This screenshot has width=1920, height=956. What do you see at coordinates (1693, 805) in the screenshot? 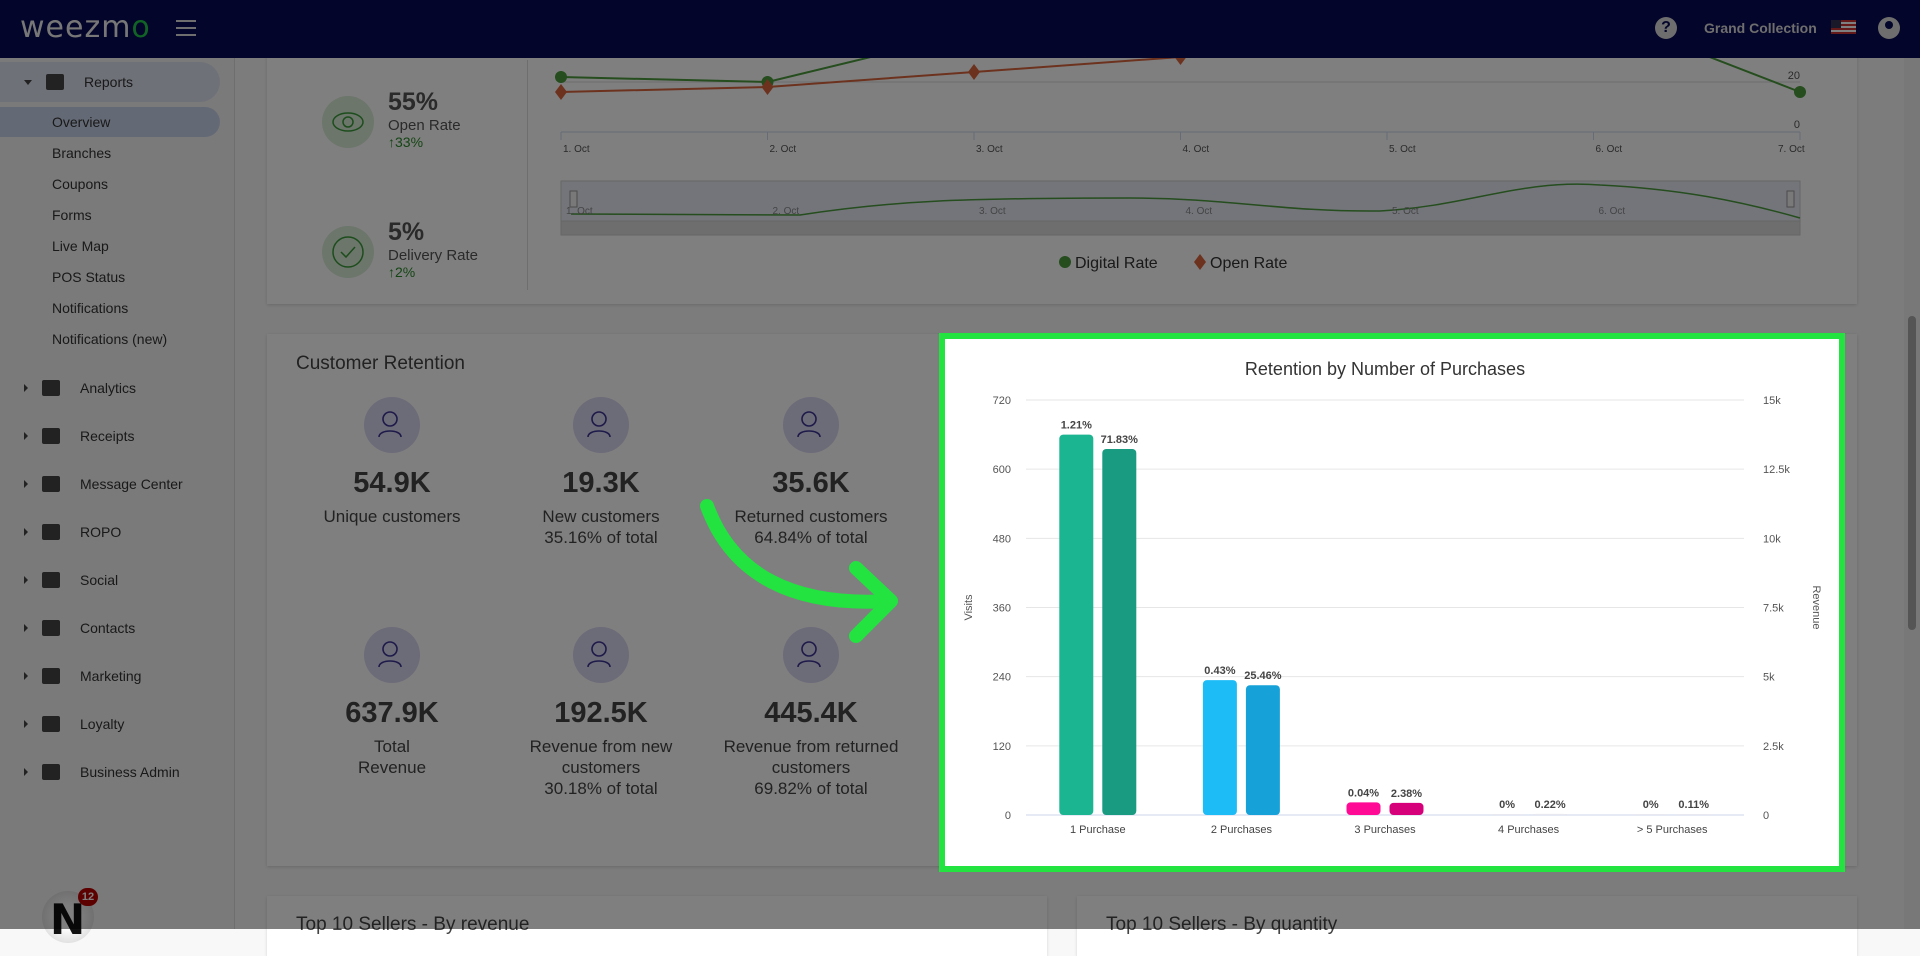
I see `data-label: 0.11%` at bounding box center [1693, 805].